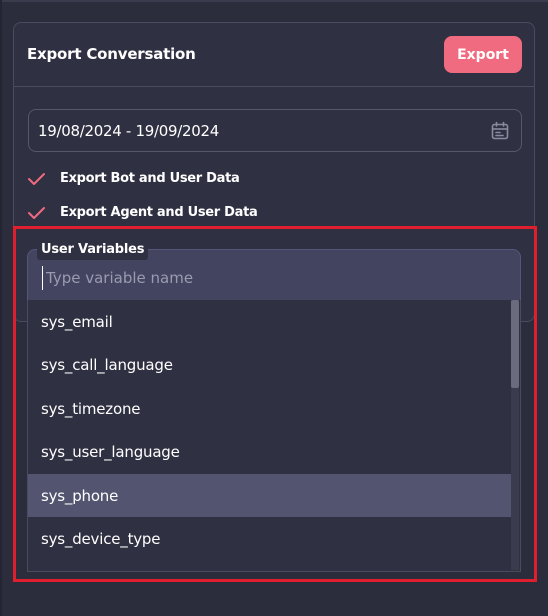 The width and height of the screenshot is (548, 616). Describe the element at coordinates (274, 55) in the screenshot. I see `panel-header: Export Conversation Export` at that location.